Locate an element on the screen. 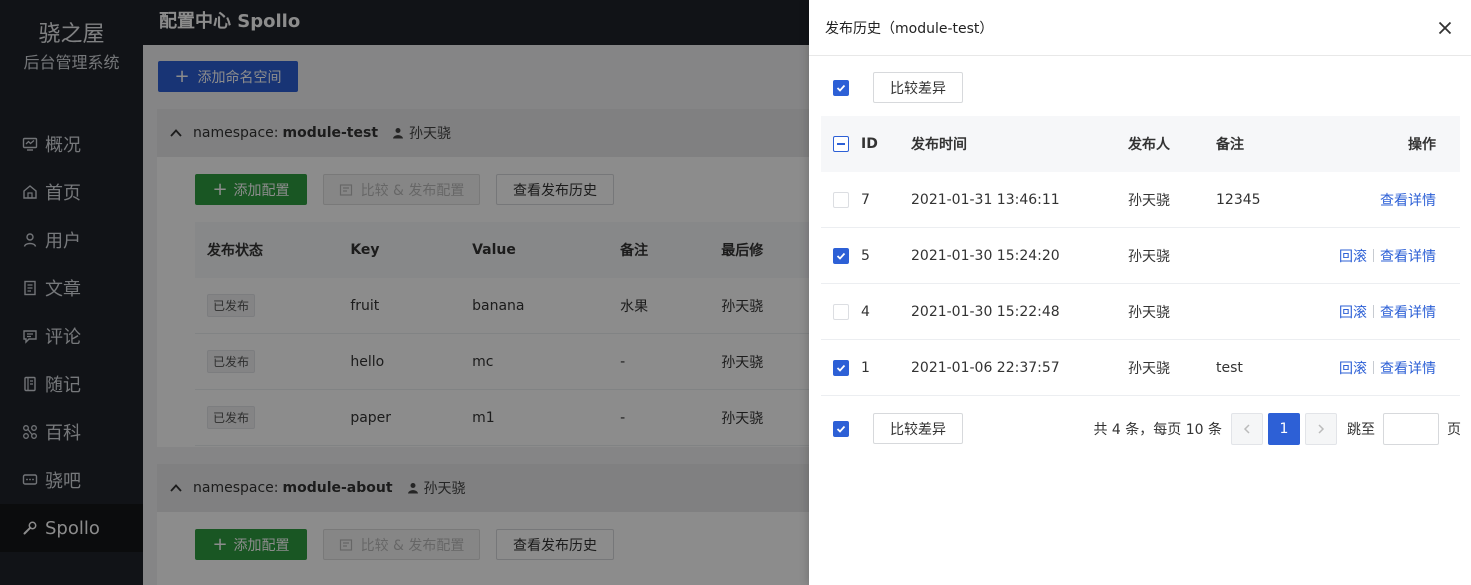  close-icon is located at coordinates (1445, 28).